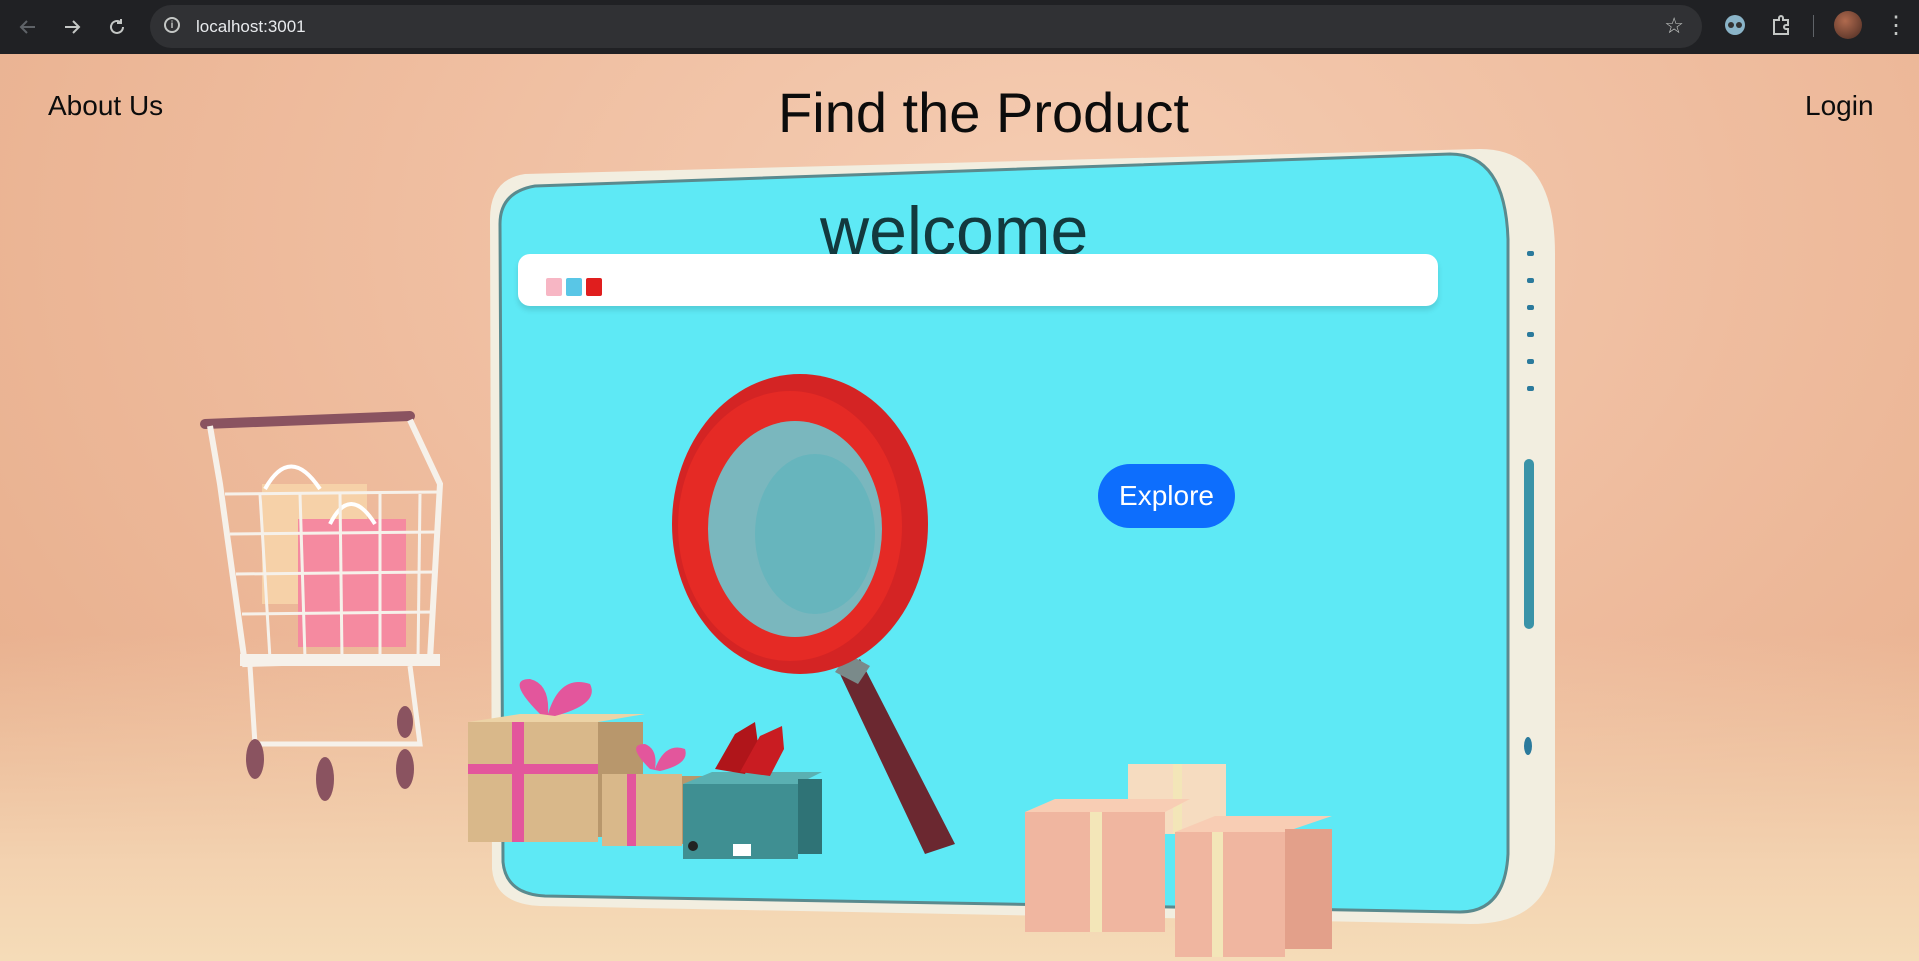 The height and width of the screenshot is (961, 1919). I want to click on puzzle-icon, so click(1781, 25).